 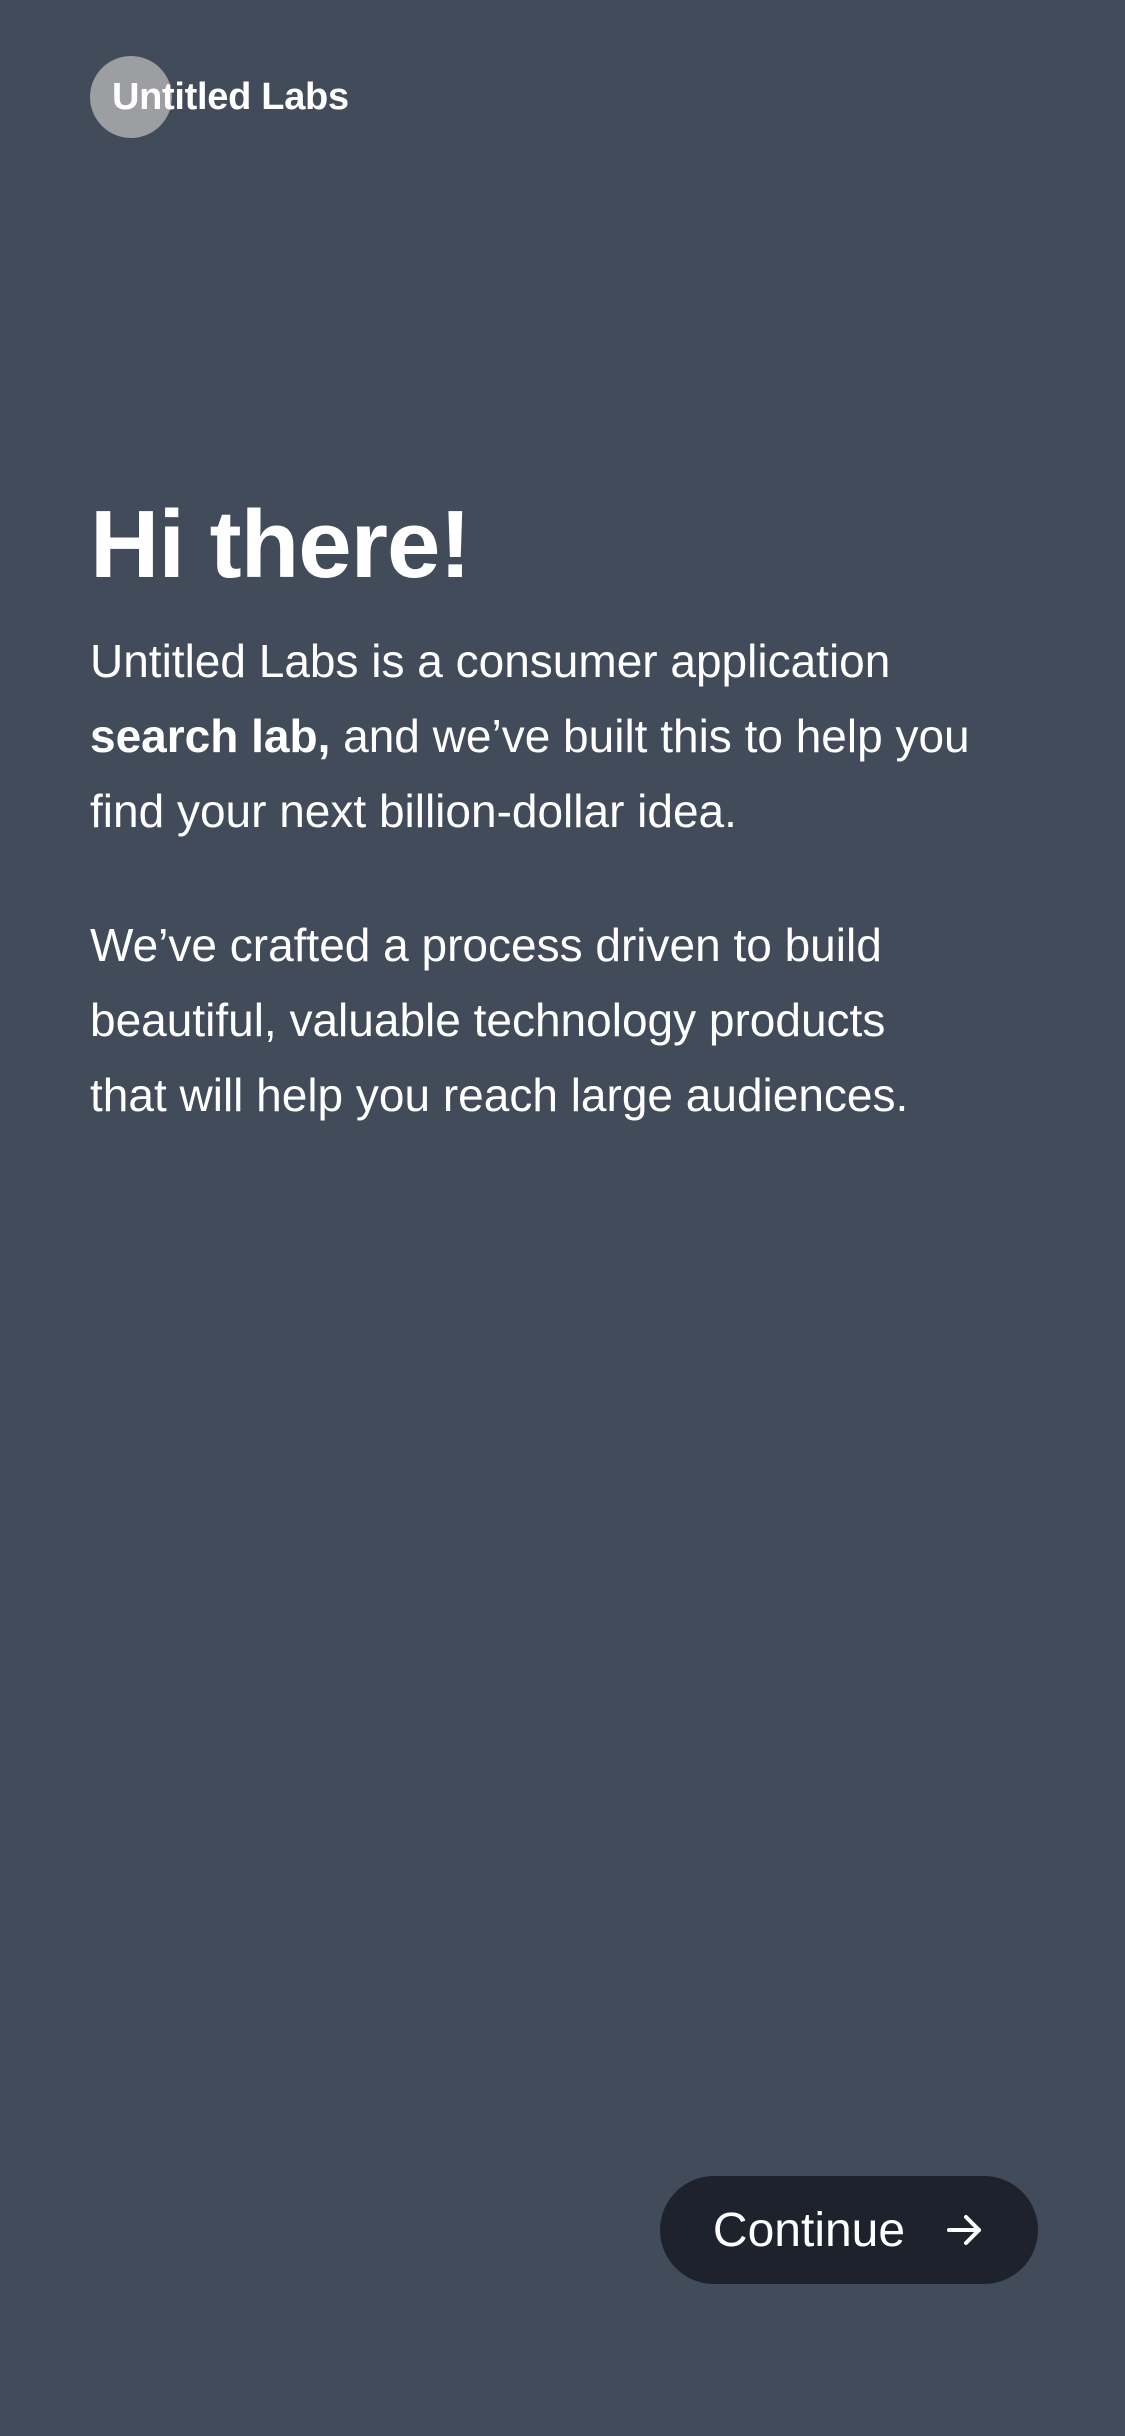 I want to click on continue-button: Continue, so click(x=849, y=2230).